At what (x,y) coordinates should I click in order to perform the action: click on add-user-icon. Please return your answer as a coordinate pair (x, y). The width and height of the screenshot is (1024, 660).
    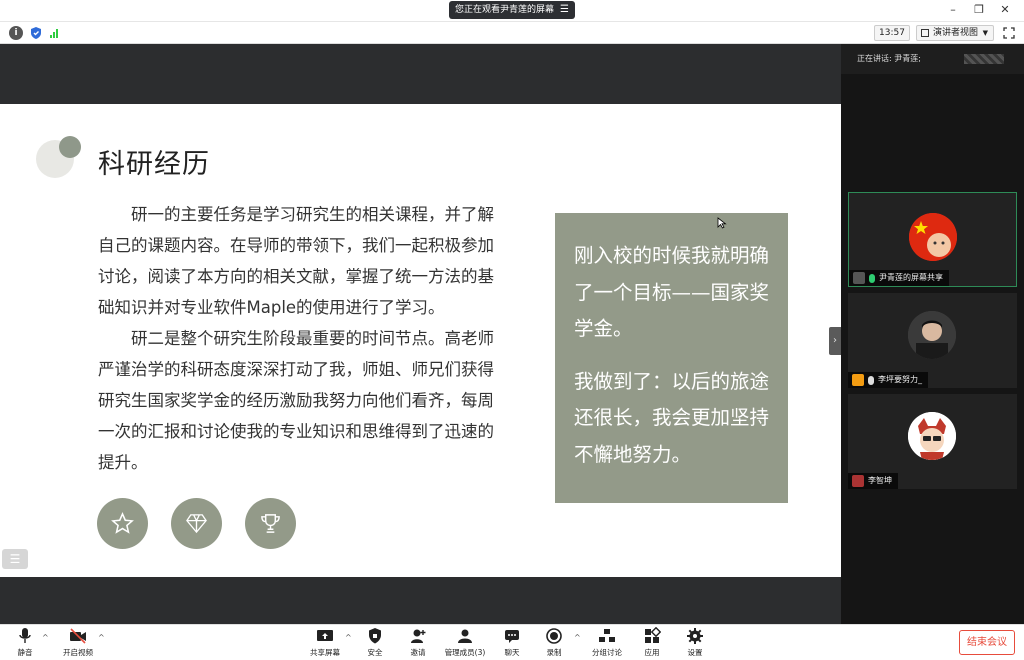
    Looking at the image, I should click on (418, 636).